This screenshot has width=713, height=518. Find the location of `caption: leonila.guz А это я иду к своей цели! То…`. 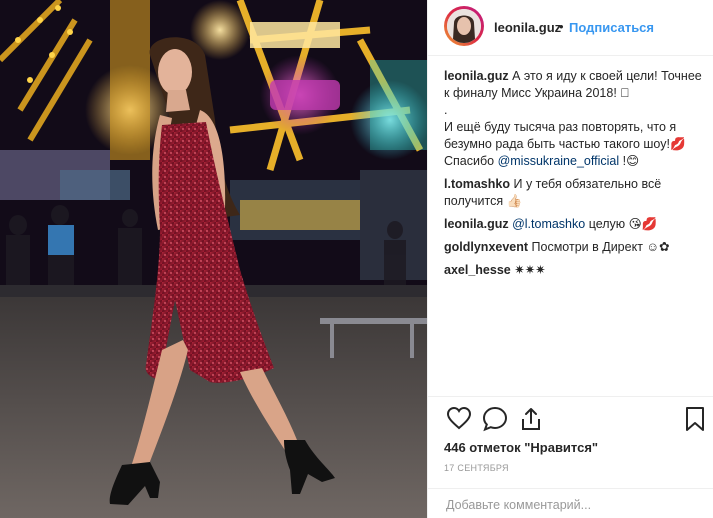

caption: leonila.guz А это я иду к своей цели! То… is located at coordinates (573, 119).